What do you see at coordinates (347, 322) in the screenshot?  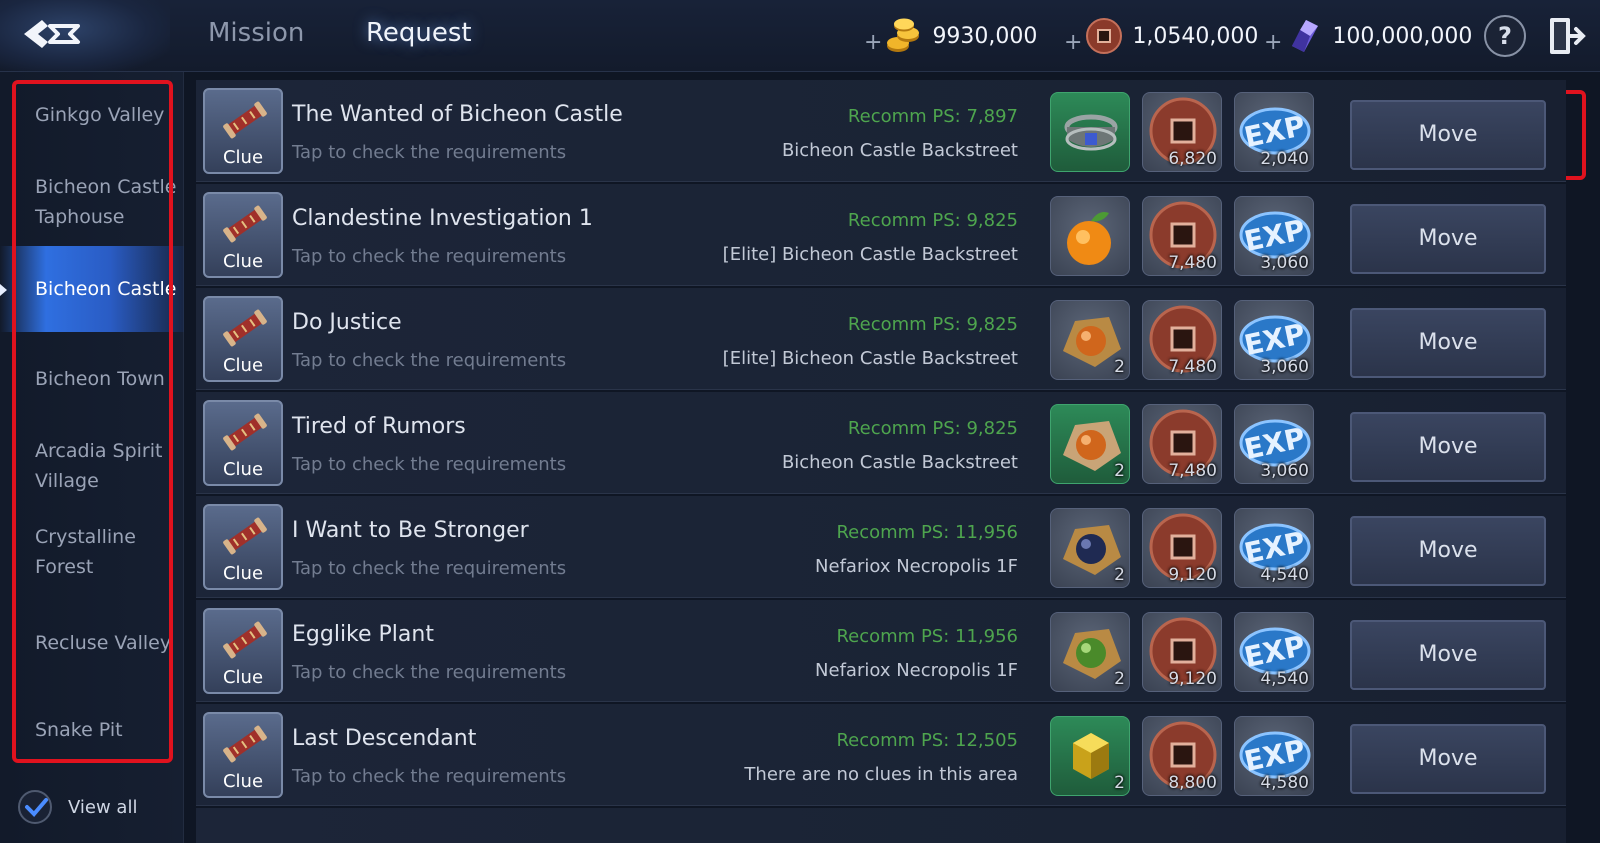 I see `request-title: Do Justice` at bounding box center [347, 322].